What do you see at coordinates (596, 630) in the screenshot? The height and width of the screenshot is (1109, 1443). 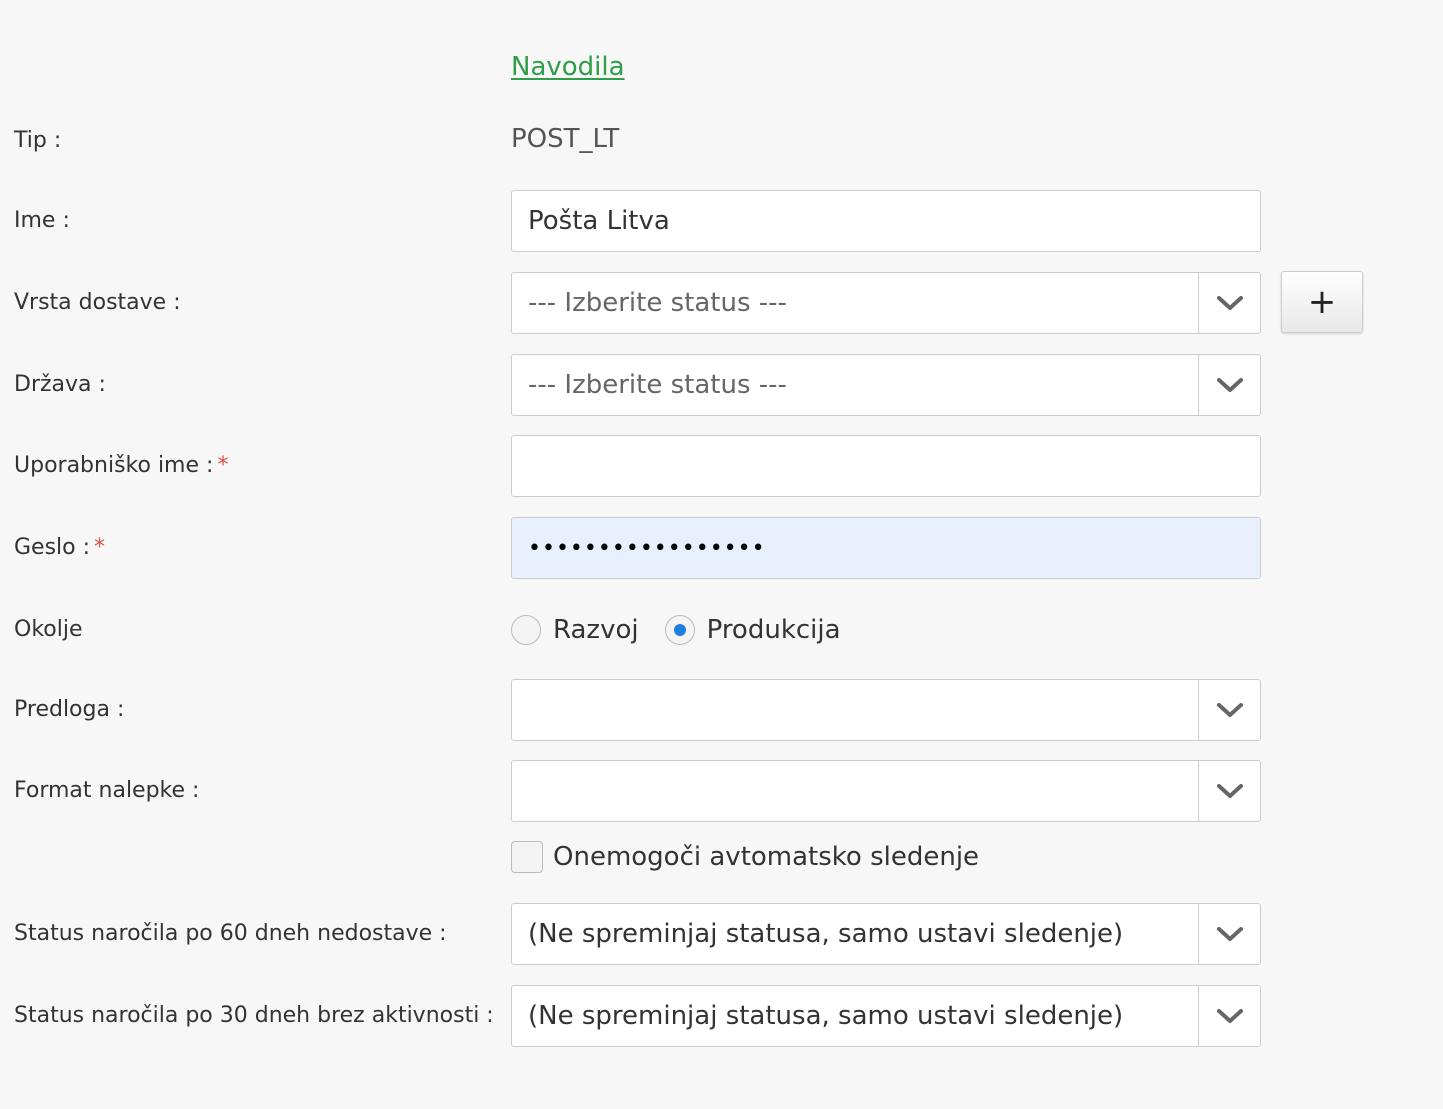 I see `radio-razvoj-label: Razvoj` at bounding box center [596, 630].